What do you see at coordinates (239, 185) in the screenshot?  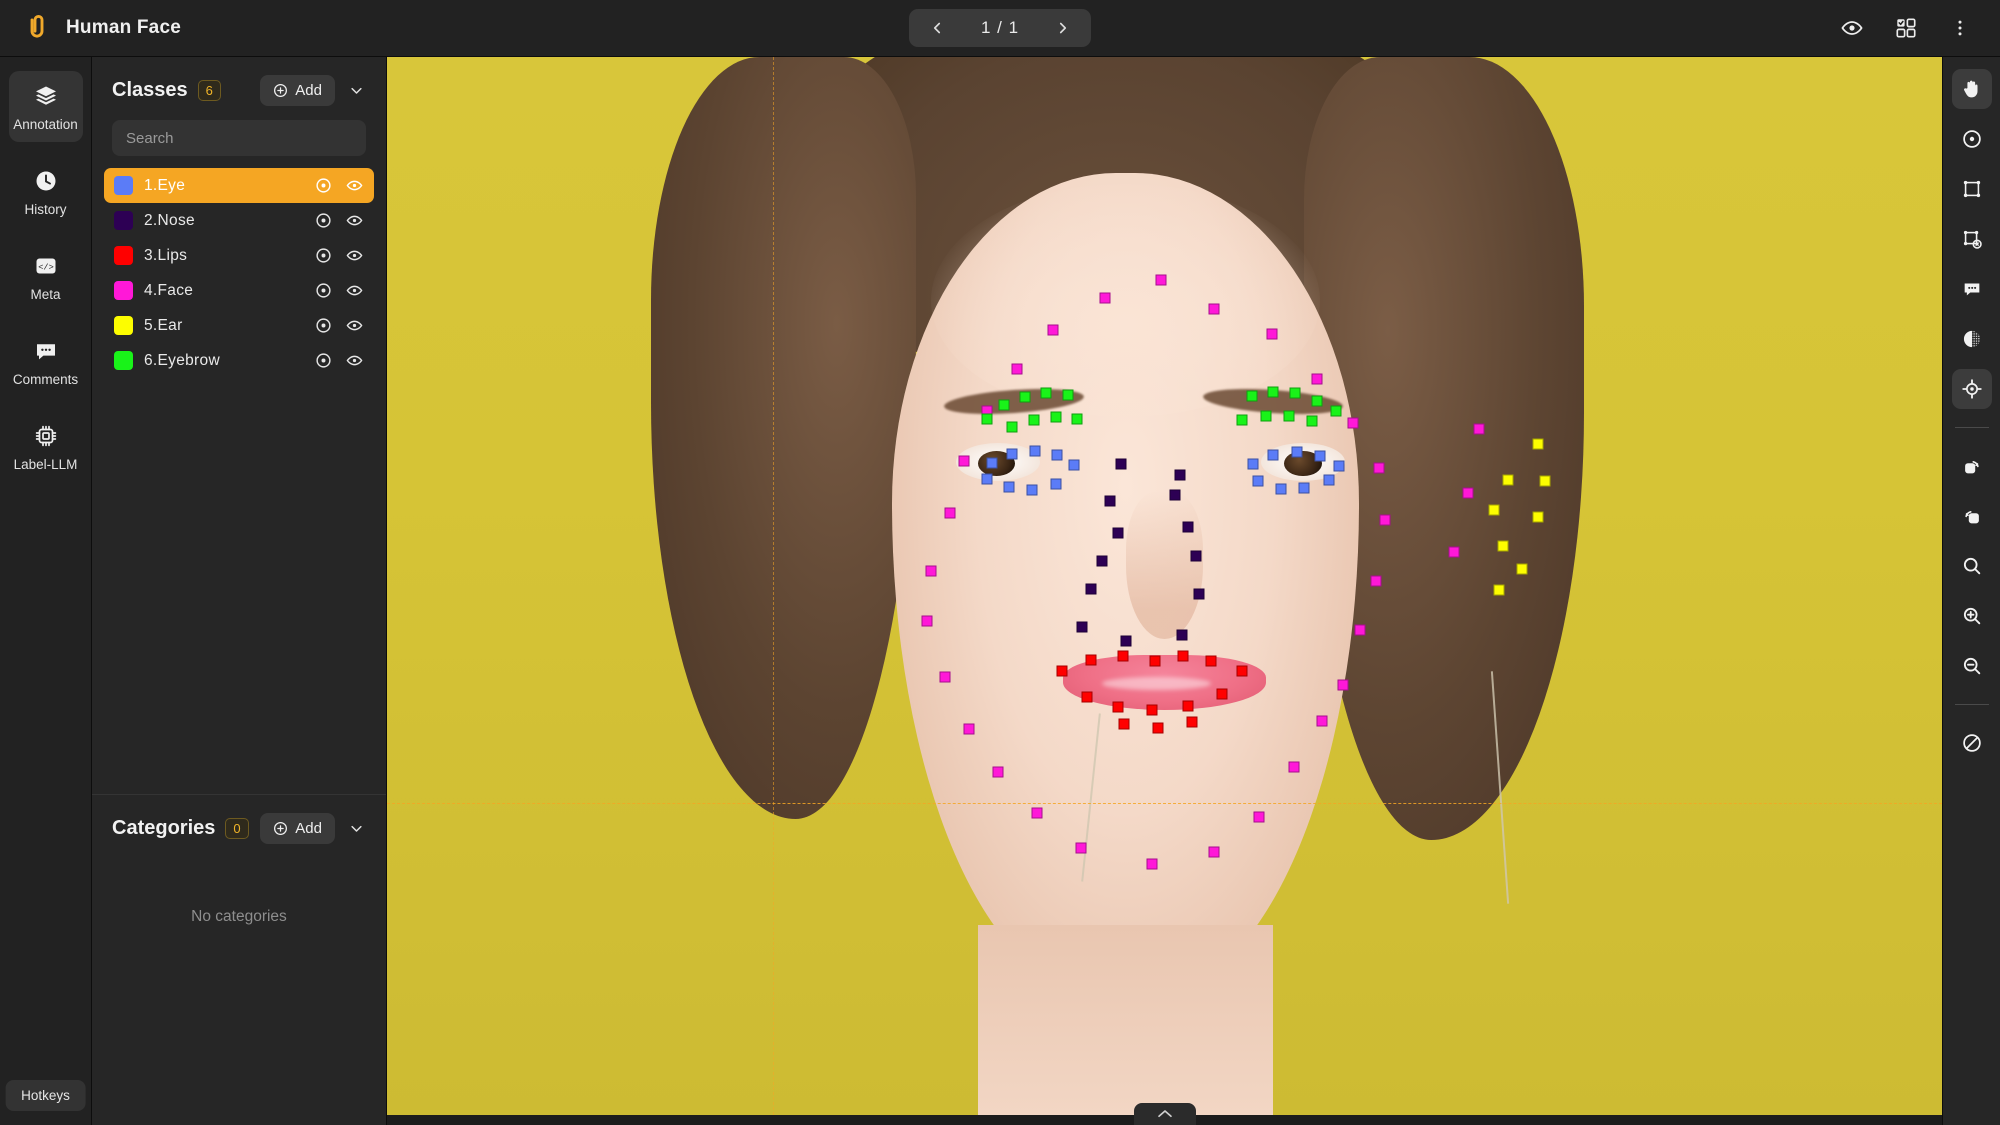 I see `class-row-eye: 1.Eye` at bounding box center [239, 185].